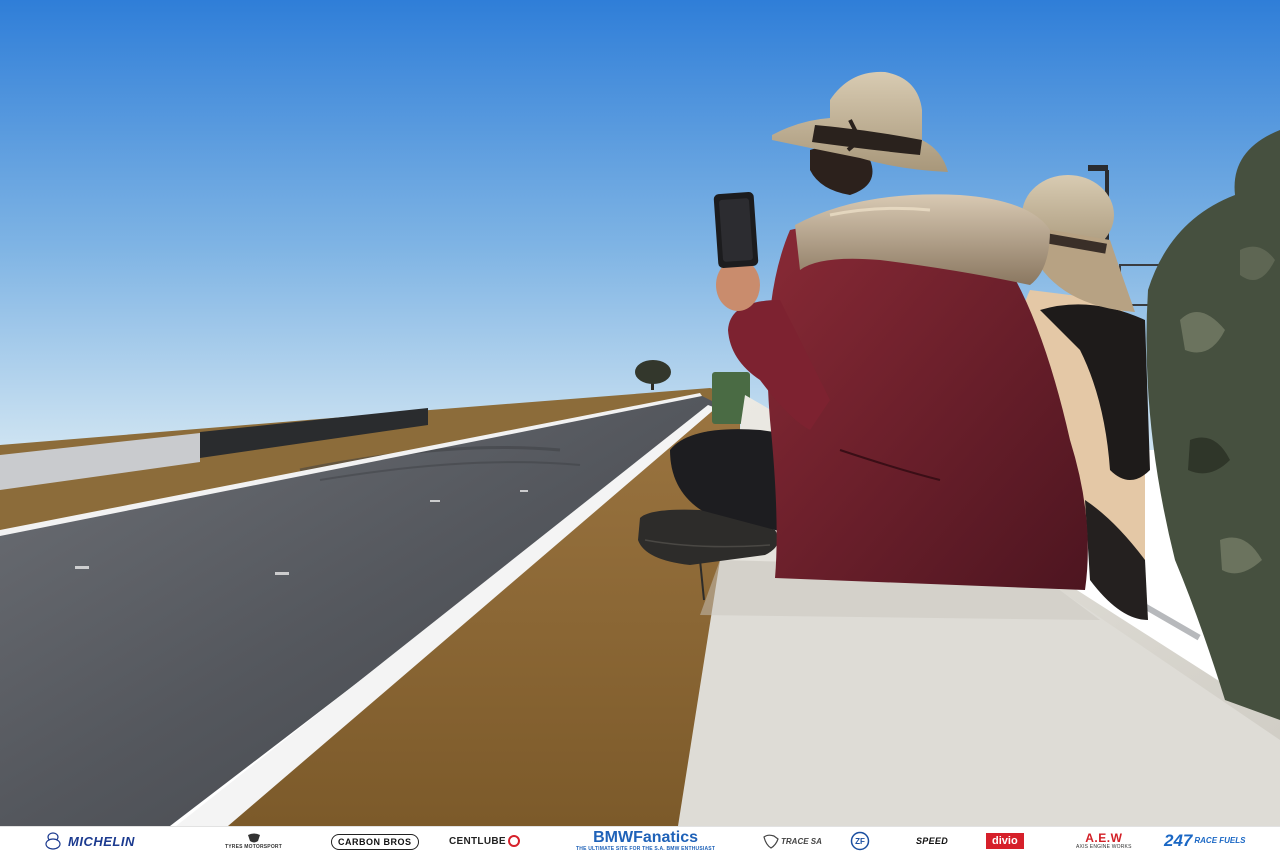 This screenshot has width=1280, height=855. I want to click on drop-icon, so click(513, 841).